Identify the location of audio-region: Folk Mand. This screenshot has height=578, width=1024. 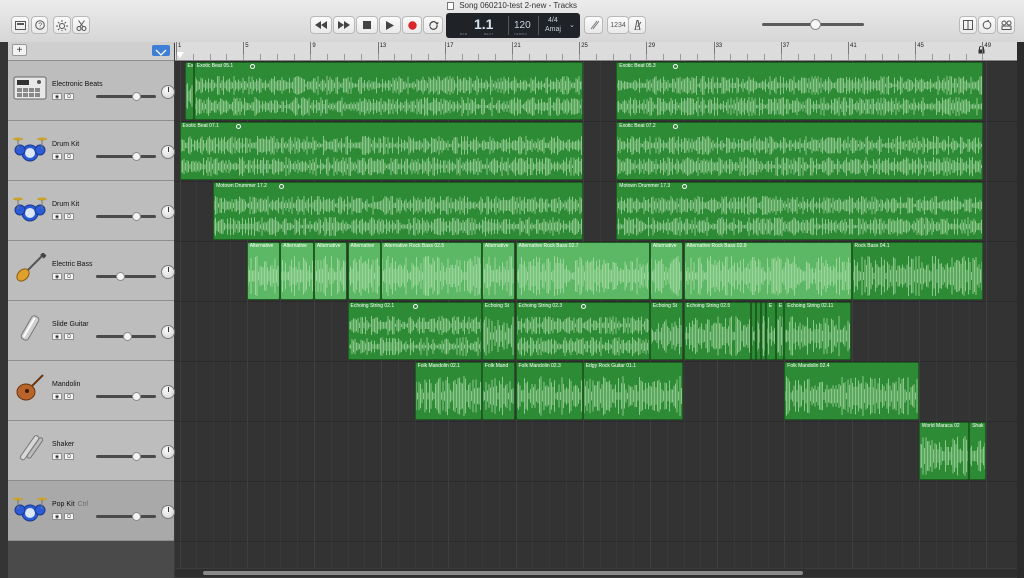
(498, 391).